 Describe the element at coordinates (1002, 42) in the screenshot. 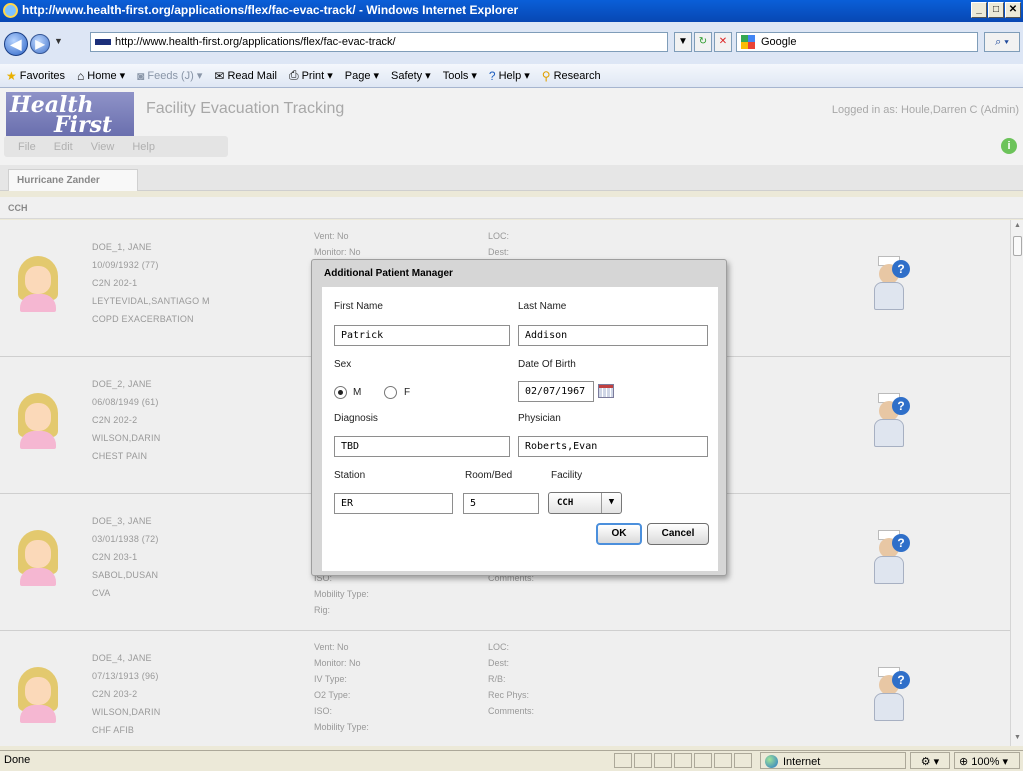

I see `search-button: ⌕ ▾` at that location.